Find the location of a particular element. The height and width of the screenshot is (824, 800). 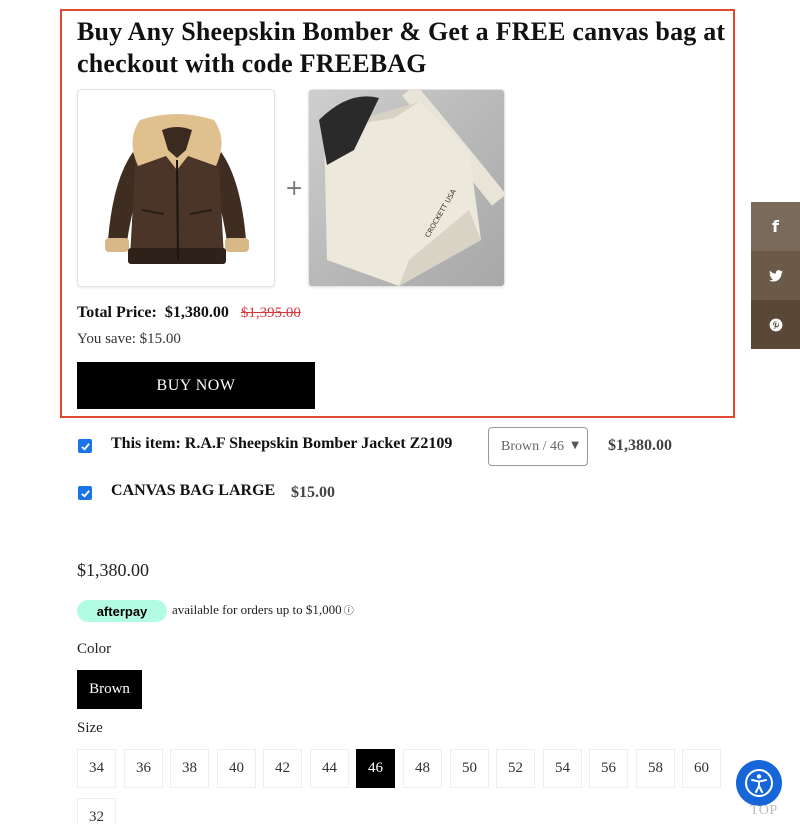

twitter-share-button is located at coordinates (775, 275).